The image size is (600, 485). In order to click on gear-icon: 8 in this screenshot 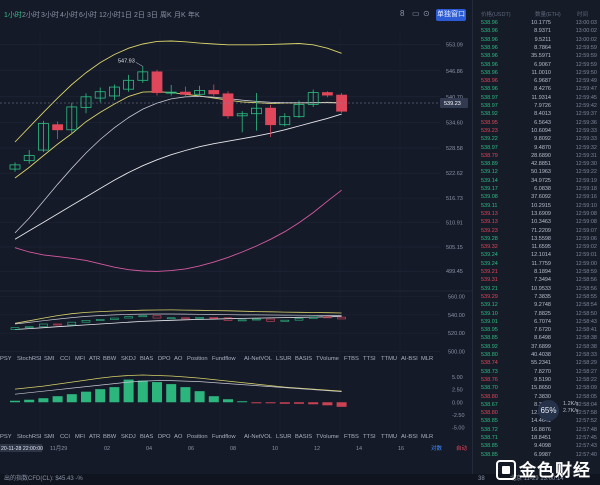, I will do `click(402, 13)`.